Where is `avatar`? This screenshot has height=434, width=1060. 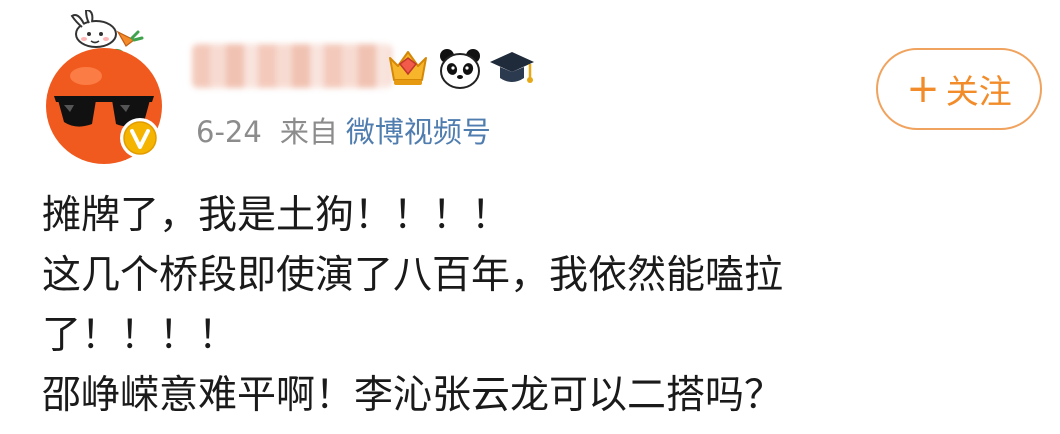
avatar is located at coordinates (104, 90).